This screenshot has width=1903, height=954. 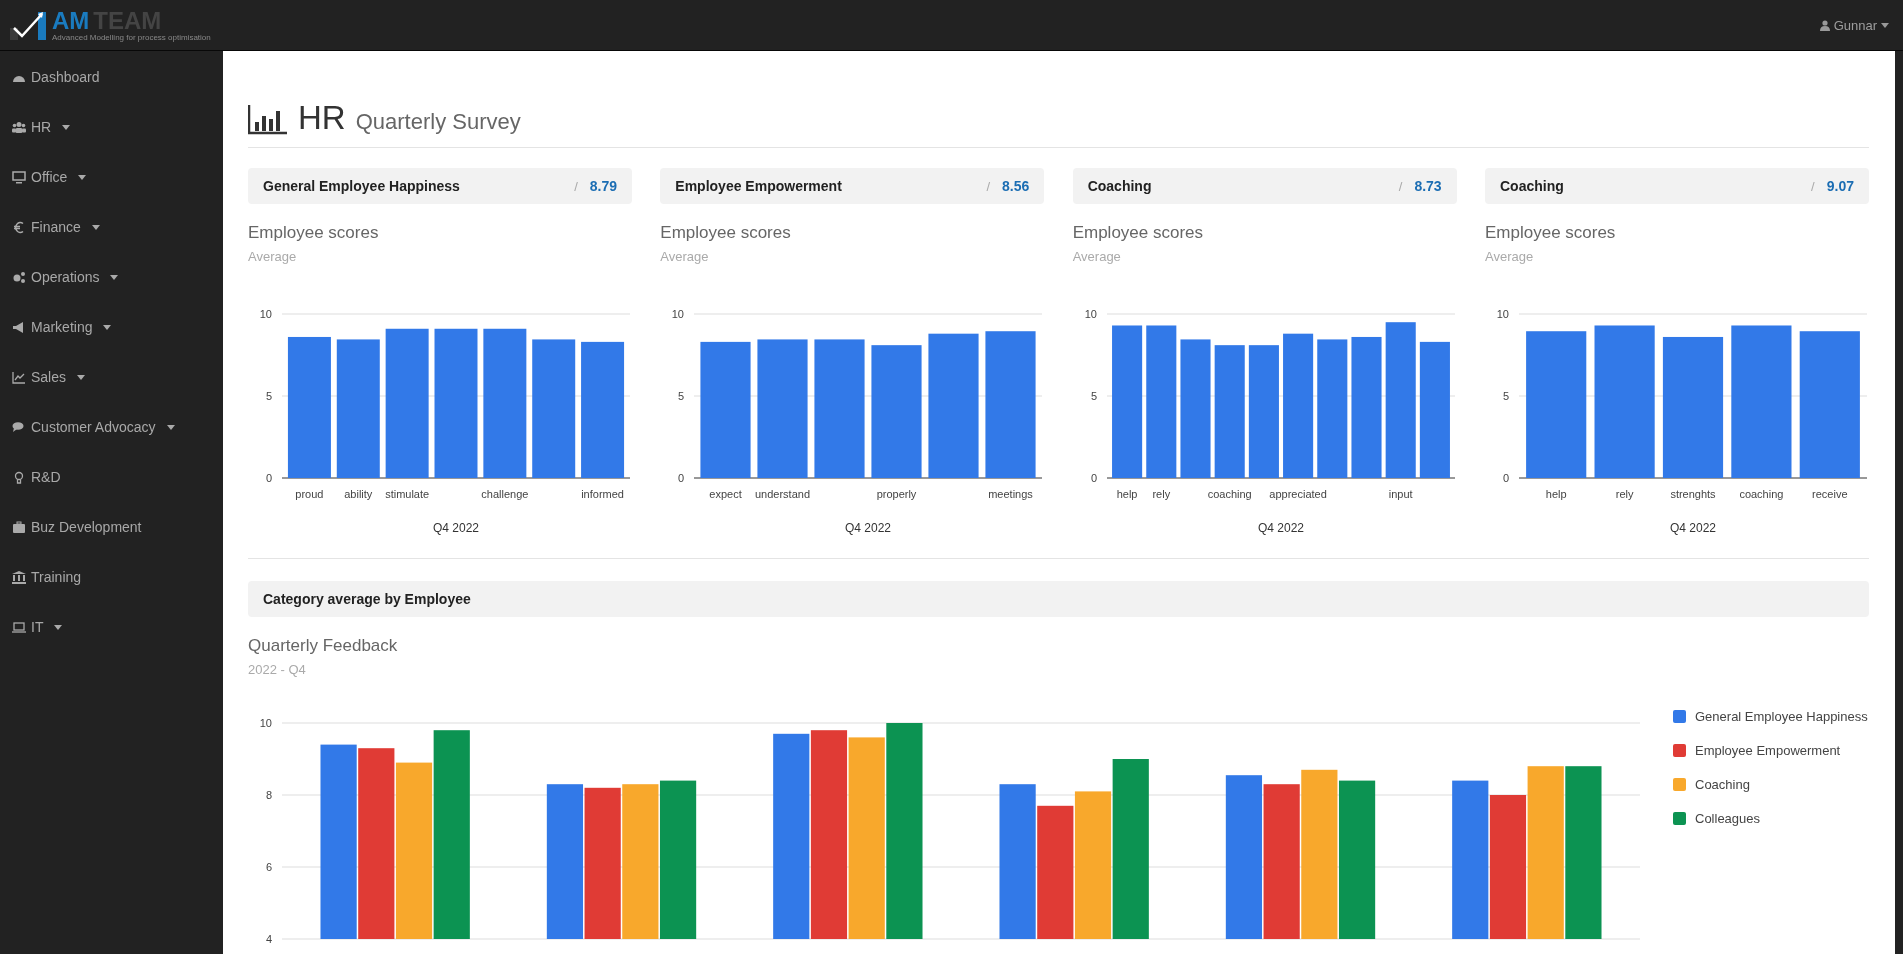 I want to click on legend-label: Coaching, so click(x=1722, y=784).